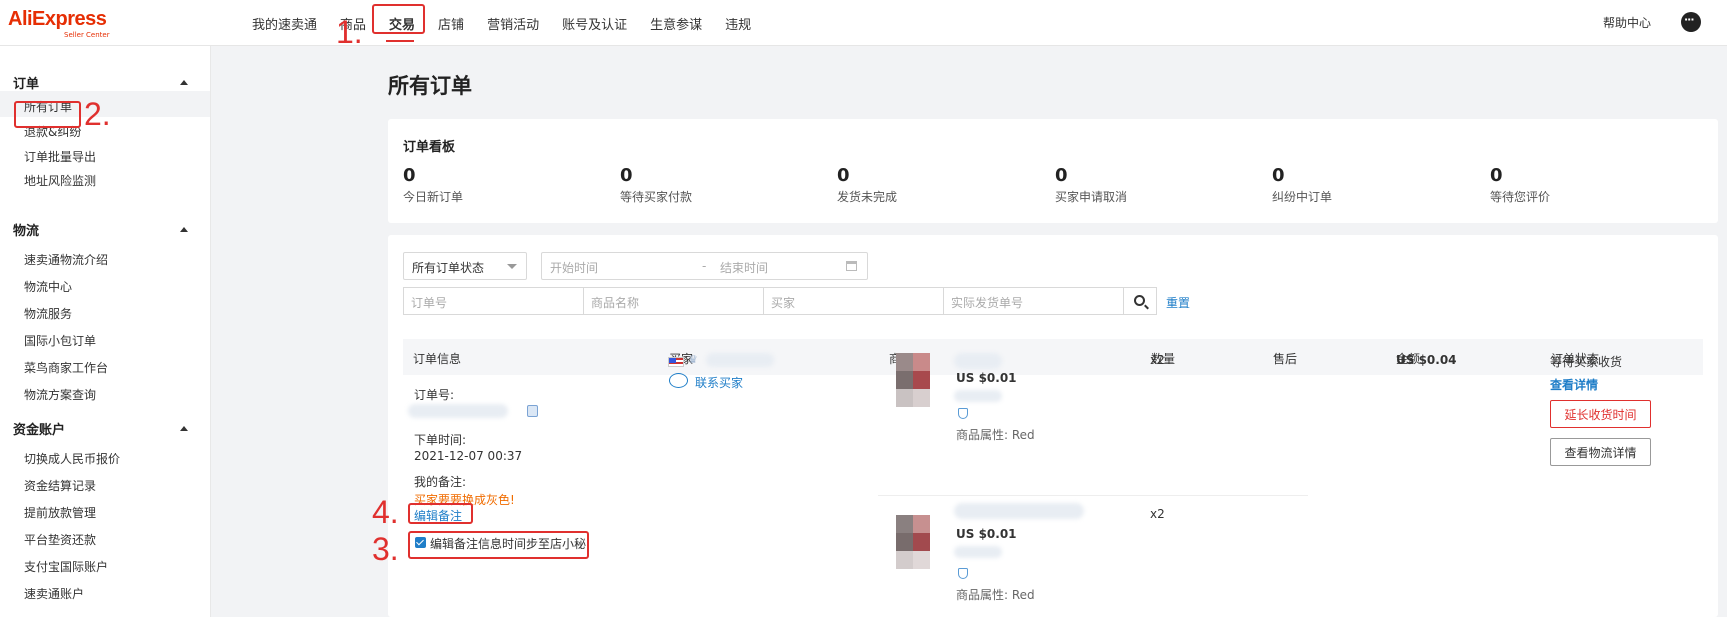  I want to click on annotation-number-2: 2., so click(97, 114).